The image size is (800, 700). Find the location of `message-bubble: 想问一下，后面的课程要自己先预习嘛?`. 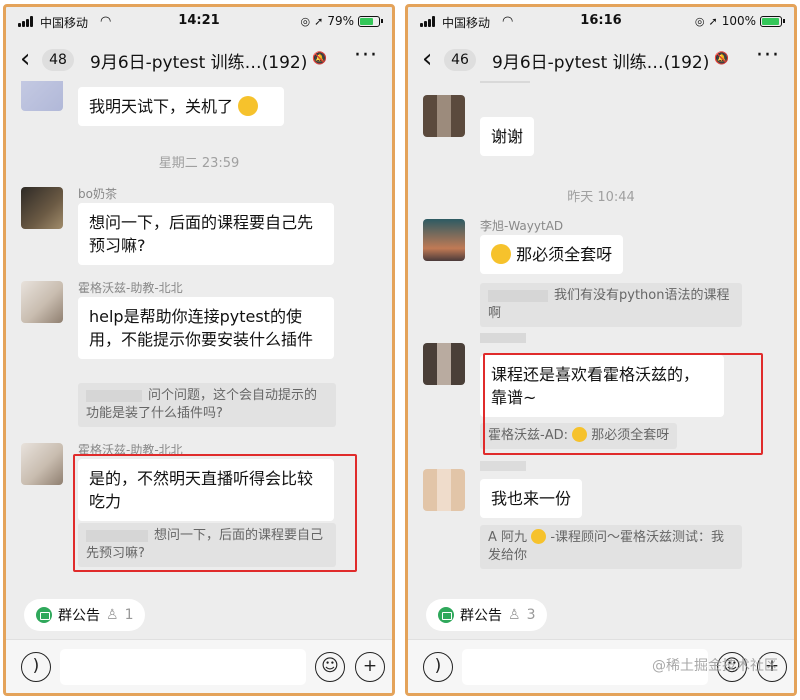

message-bubble: 想问一下，后面的课程要自己先预习嘛? is located at coordinates (206, 234).